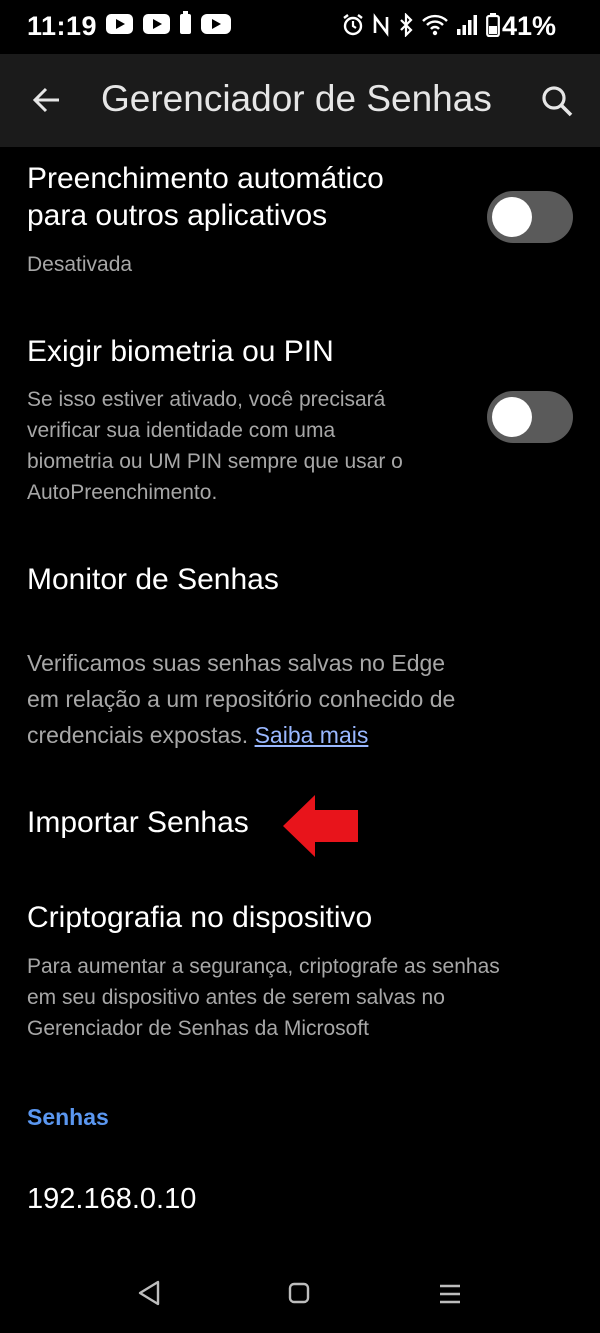  What do you see at coordinates (320, 826) in the screenshot?
I see `red-arrow-annotation` at bounding box center [320, 826].